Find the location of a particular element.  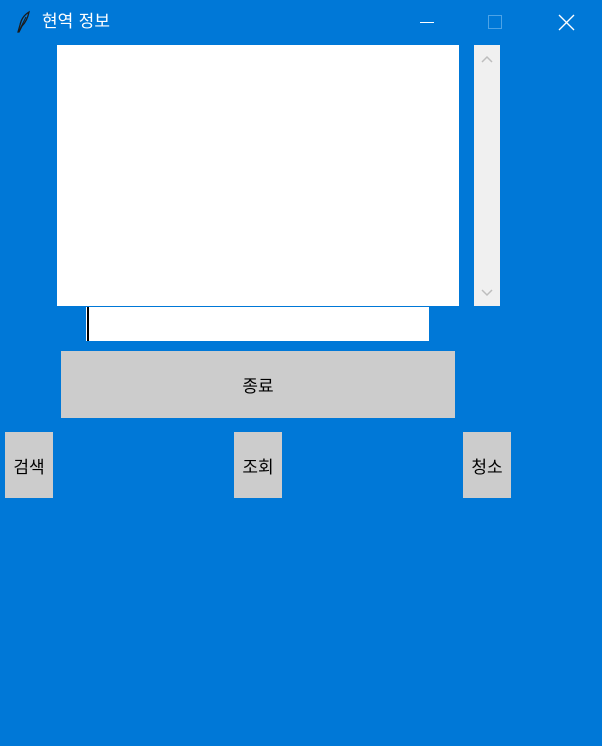

maximize-button is located at coordinates (495, 22).